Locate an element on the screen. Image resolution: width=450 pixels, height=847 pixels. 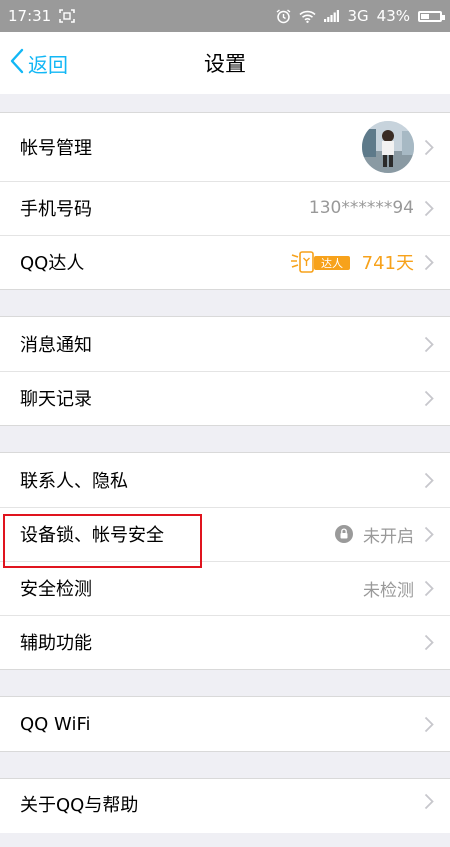
daren-badge-text: 达人 is located at coordinates (332, 263).